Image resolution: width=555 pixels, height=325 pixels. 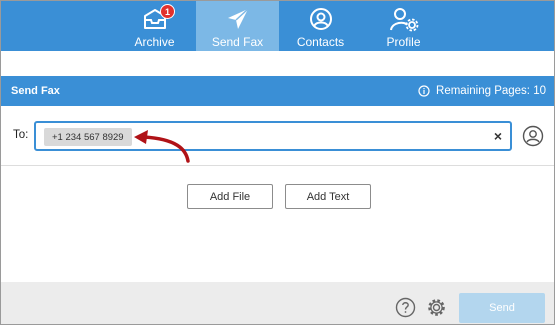 I want to click on recipient-input: +1 234 567 8929 ×, so click(x=273, y=136).